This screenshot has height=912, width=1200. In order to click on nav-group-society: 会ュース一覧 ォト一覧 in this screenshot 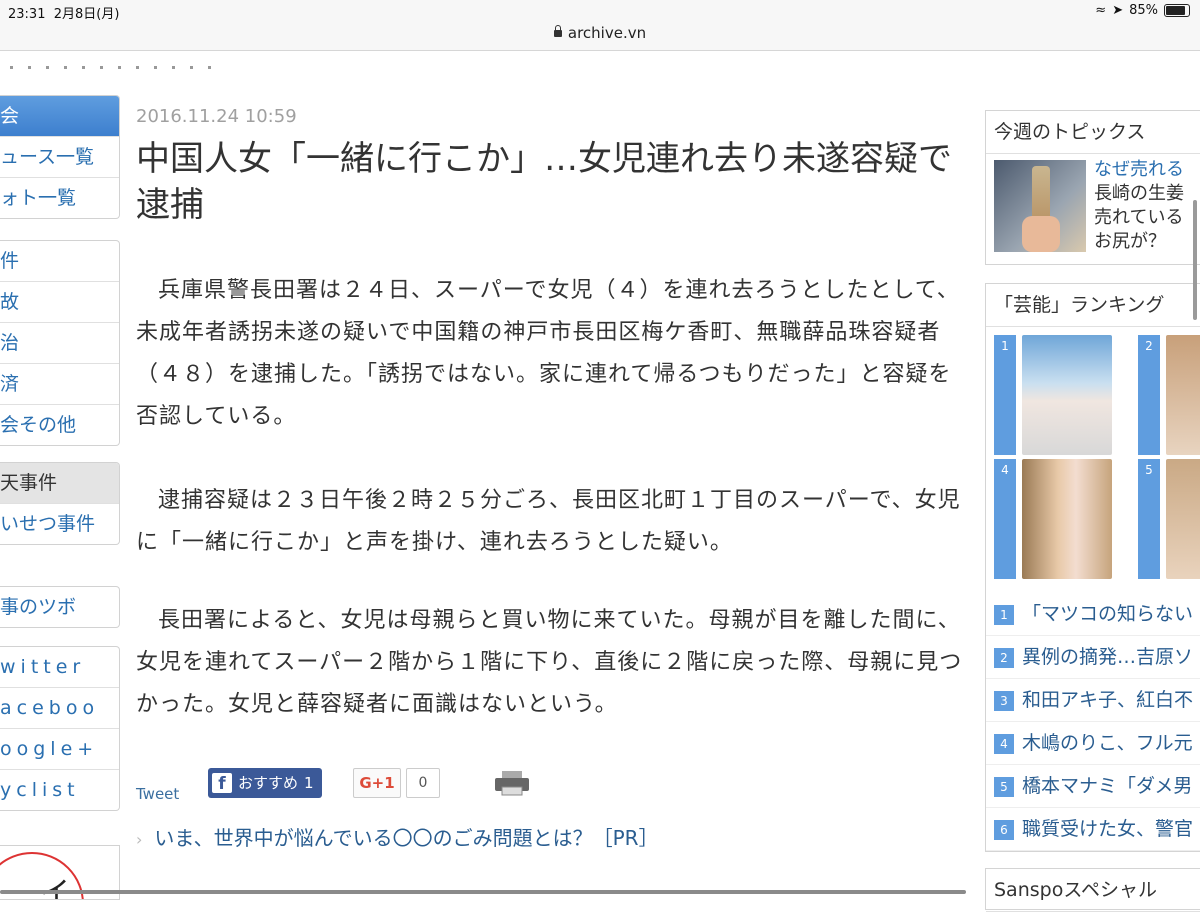, I will do `click(60, 157)`.